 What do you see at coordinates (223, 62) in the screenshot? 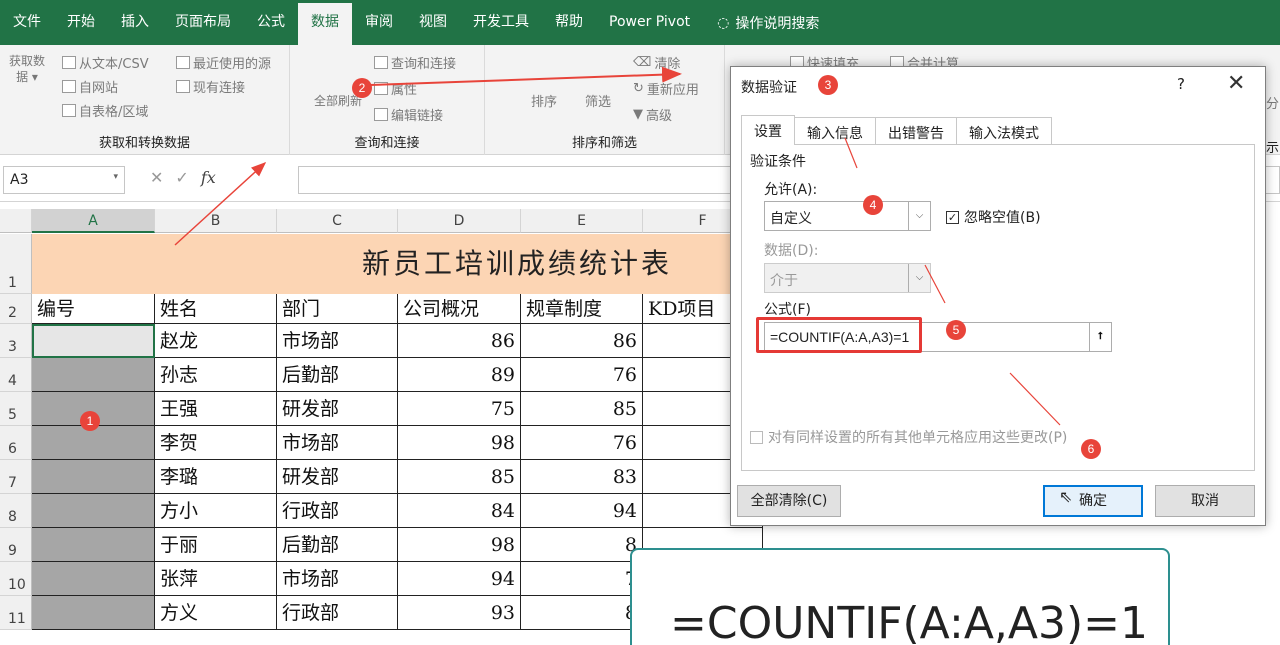
I see `recent-sources-button: 最近使用的源` at bounding box center [223, 62].